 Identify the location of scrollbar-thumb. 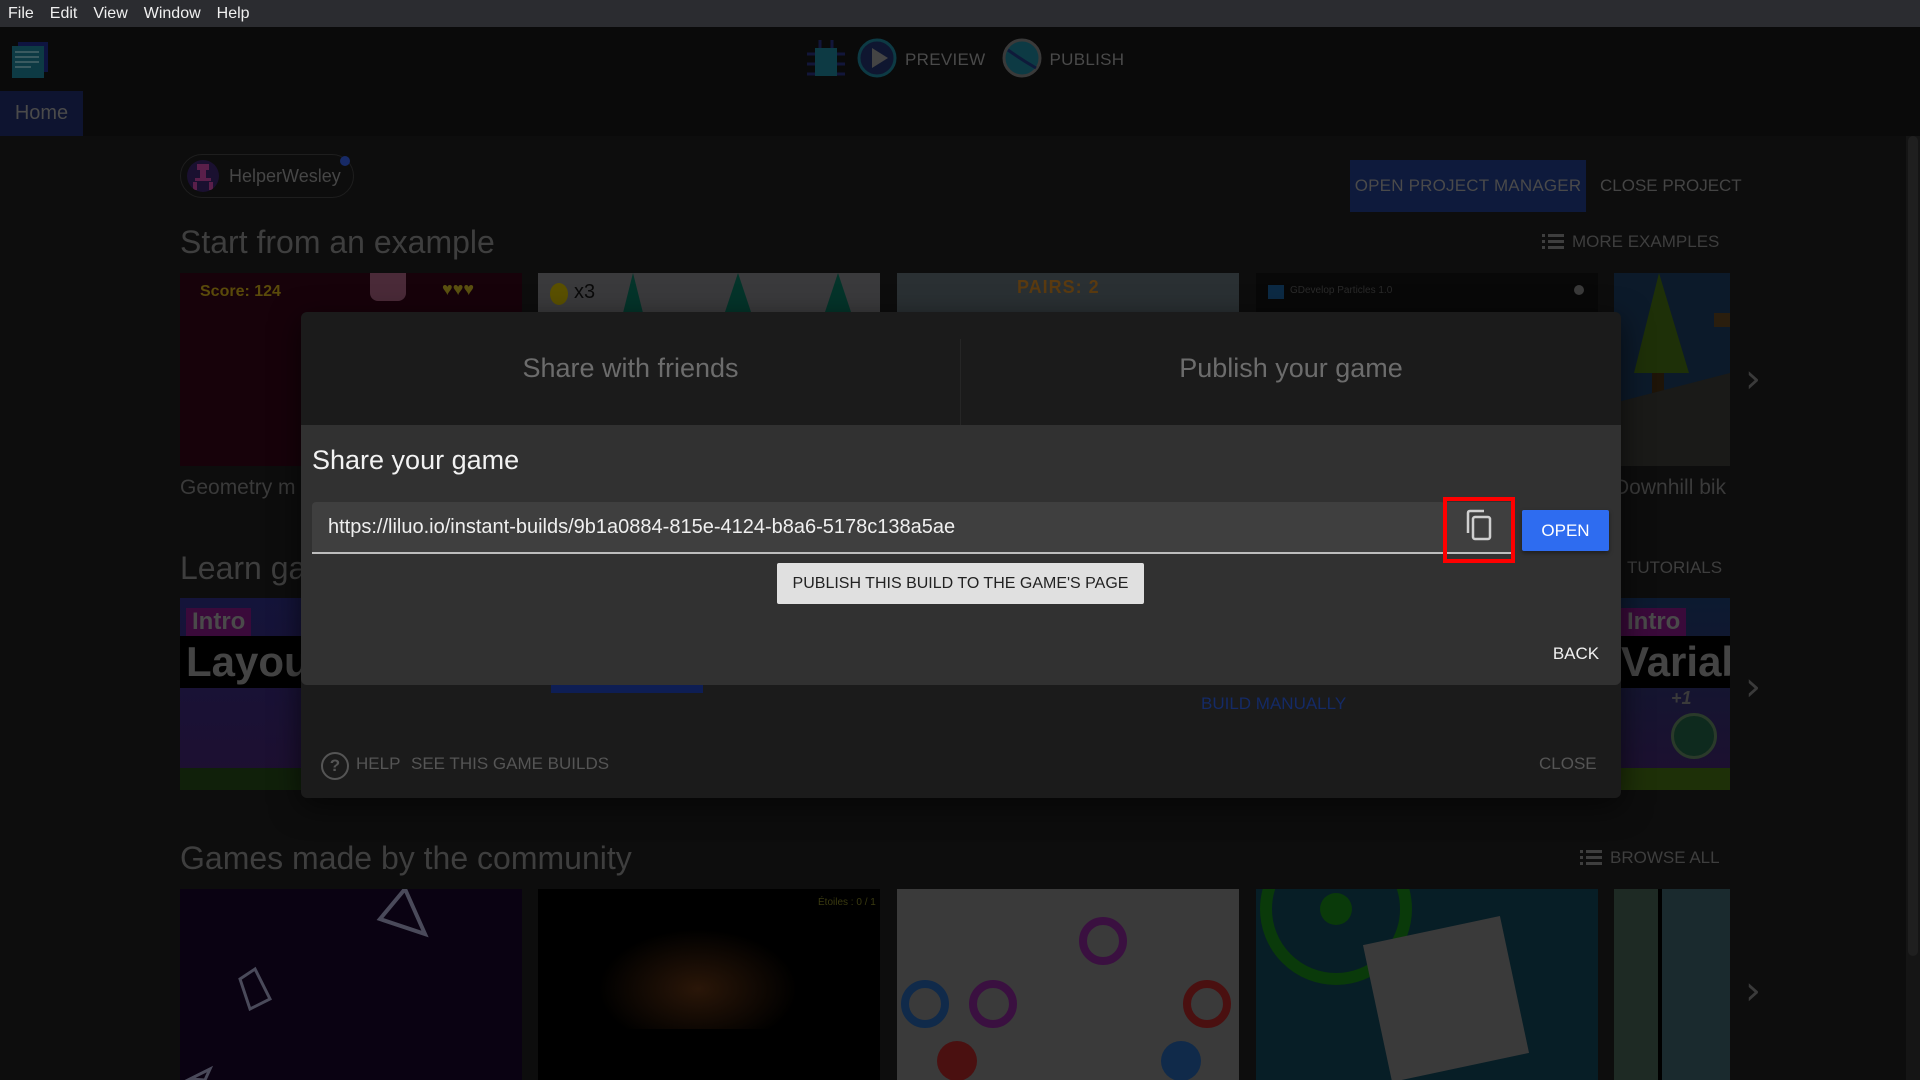
(1913, 546).